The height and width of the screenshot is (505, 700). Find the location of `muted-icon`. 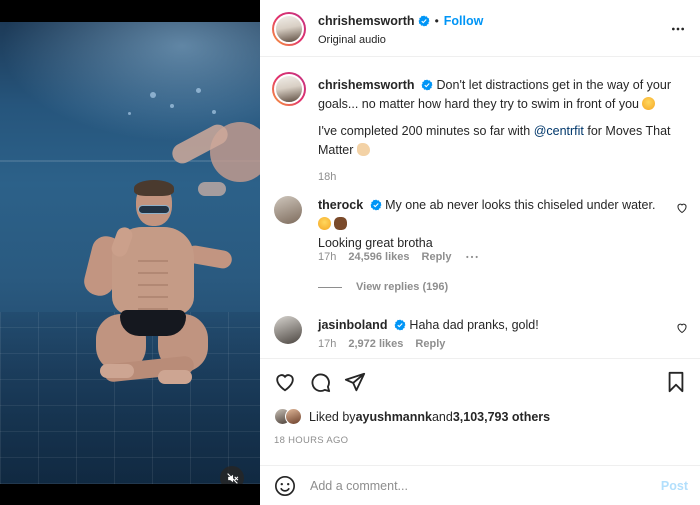

muted-icon is located at coordinates (232, 478).